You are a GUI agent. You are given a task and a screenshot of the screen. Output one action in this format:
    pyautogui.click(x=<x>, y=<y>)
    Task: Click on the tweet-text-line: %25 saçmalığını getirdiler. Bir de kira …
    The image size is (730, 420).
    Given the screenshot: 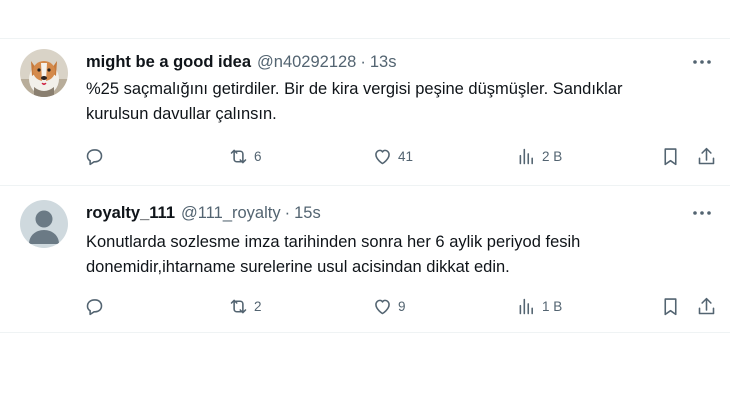 What is the action you would take?
    pyautogui.click(x=354, y=89)
    